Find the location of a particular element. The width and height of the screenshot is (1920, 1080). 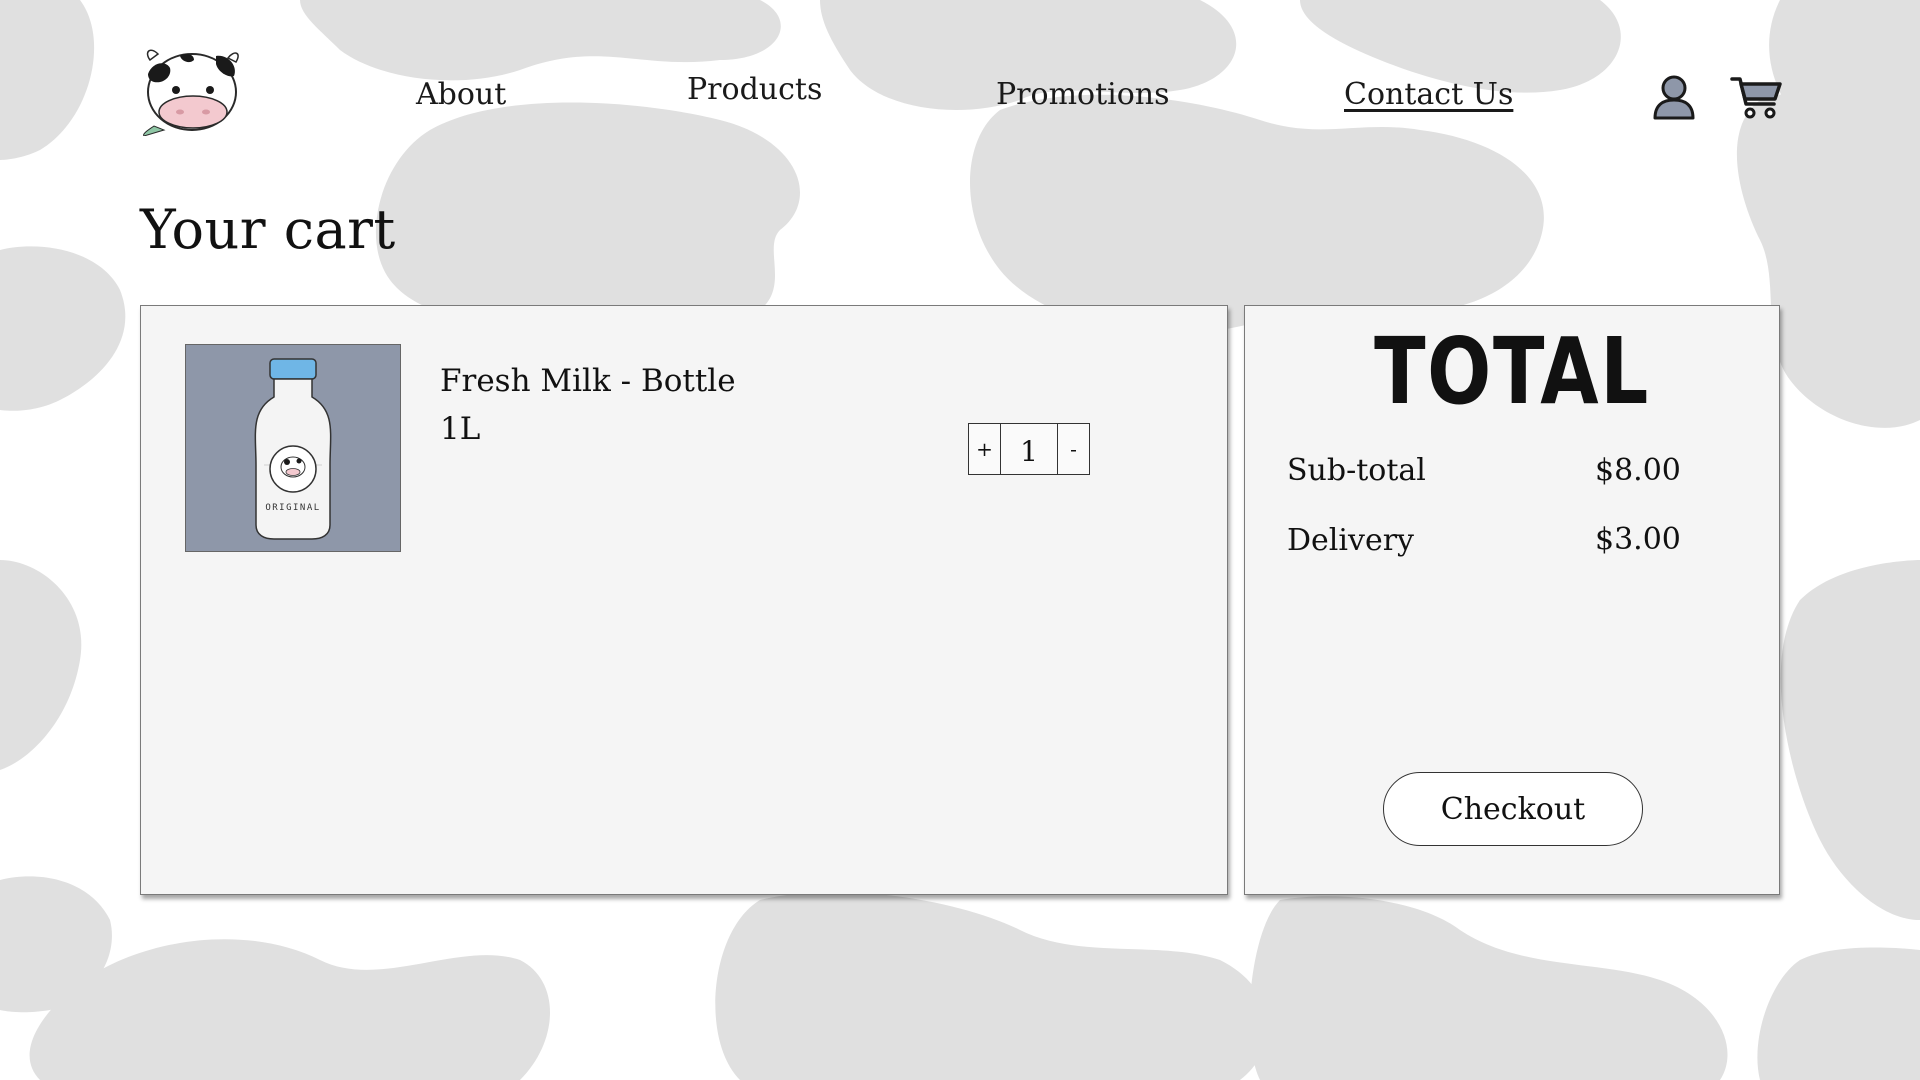

page-title: Your cart is located at coordinates (268, 229).